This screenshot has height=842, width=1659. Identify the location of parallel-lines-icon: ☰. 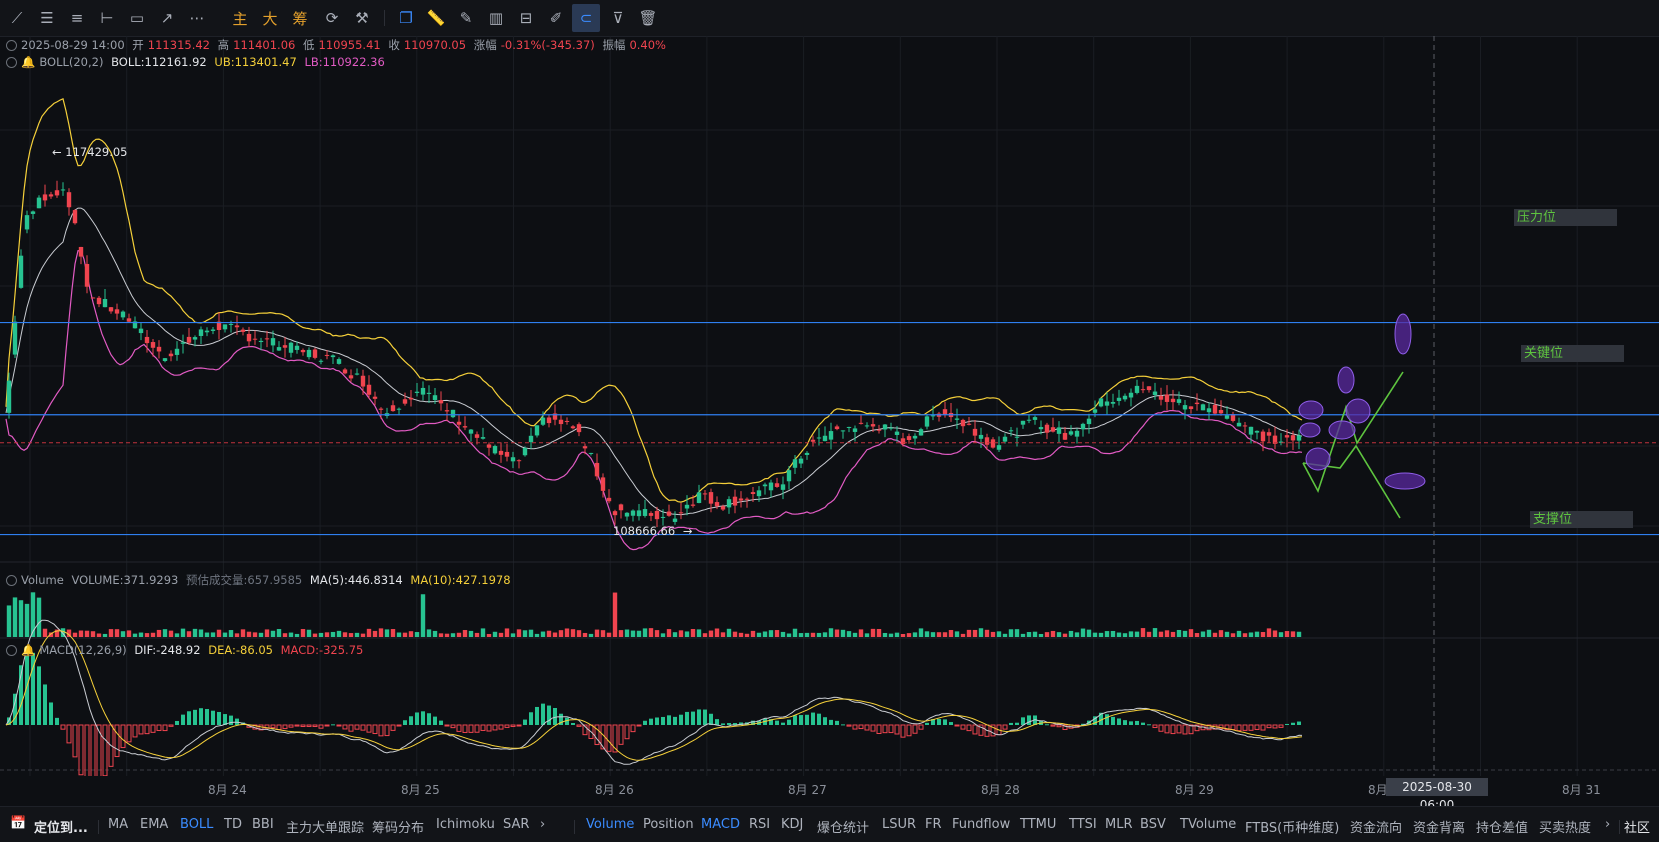
(47, 18).